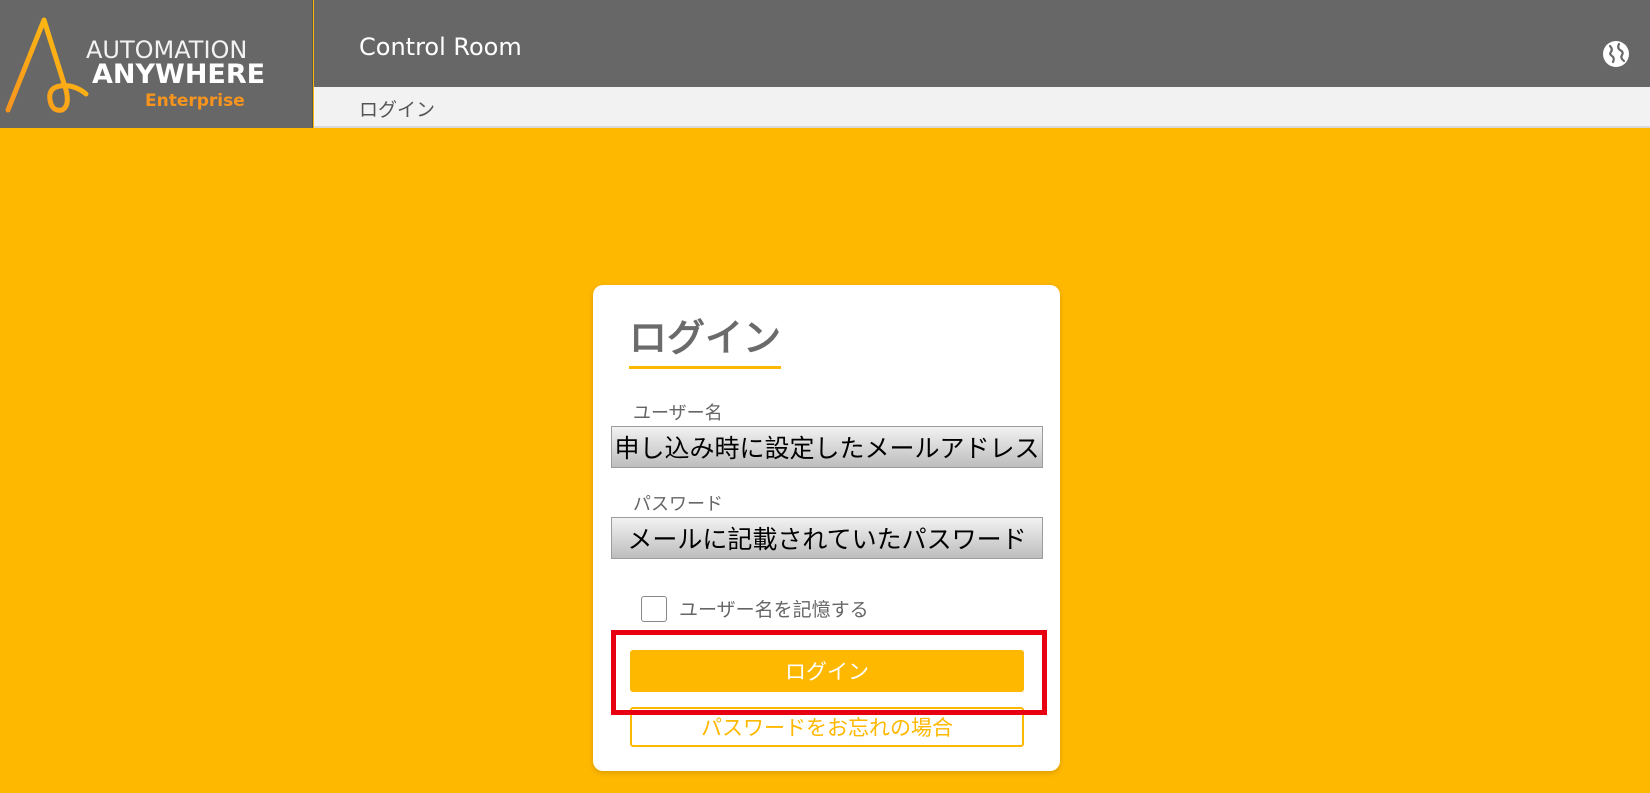 This screenshot has width=1650, height=793. I want to click on automation-anywhere-logo-icon, so click(47, 65).